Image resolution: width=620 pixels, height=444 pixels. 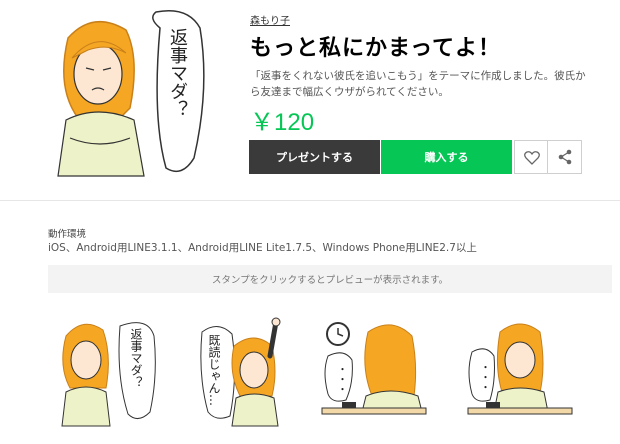 What do you see at coordinates (138, 97) in the screenshot?
I see `main-sticker-image: 返事マダ？` at bounding box center [138, 97].